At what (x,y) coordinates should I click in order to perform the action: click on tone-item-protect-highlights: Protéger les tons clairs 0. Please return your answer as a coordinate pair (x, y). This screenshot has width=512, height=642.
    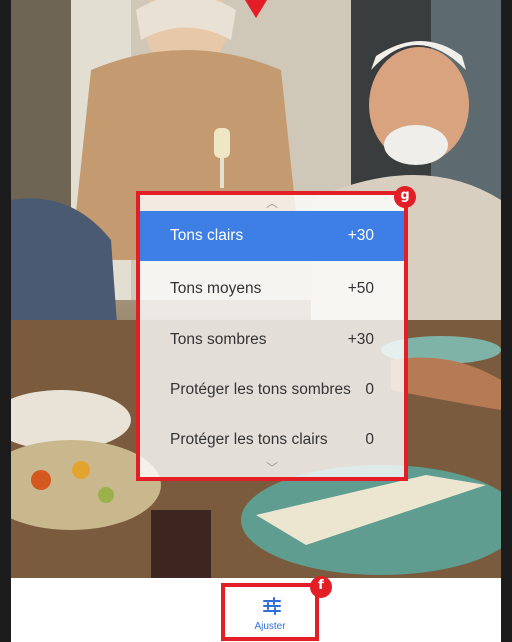
    Looking at the image, I should click on (272, 440).